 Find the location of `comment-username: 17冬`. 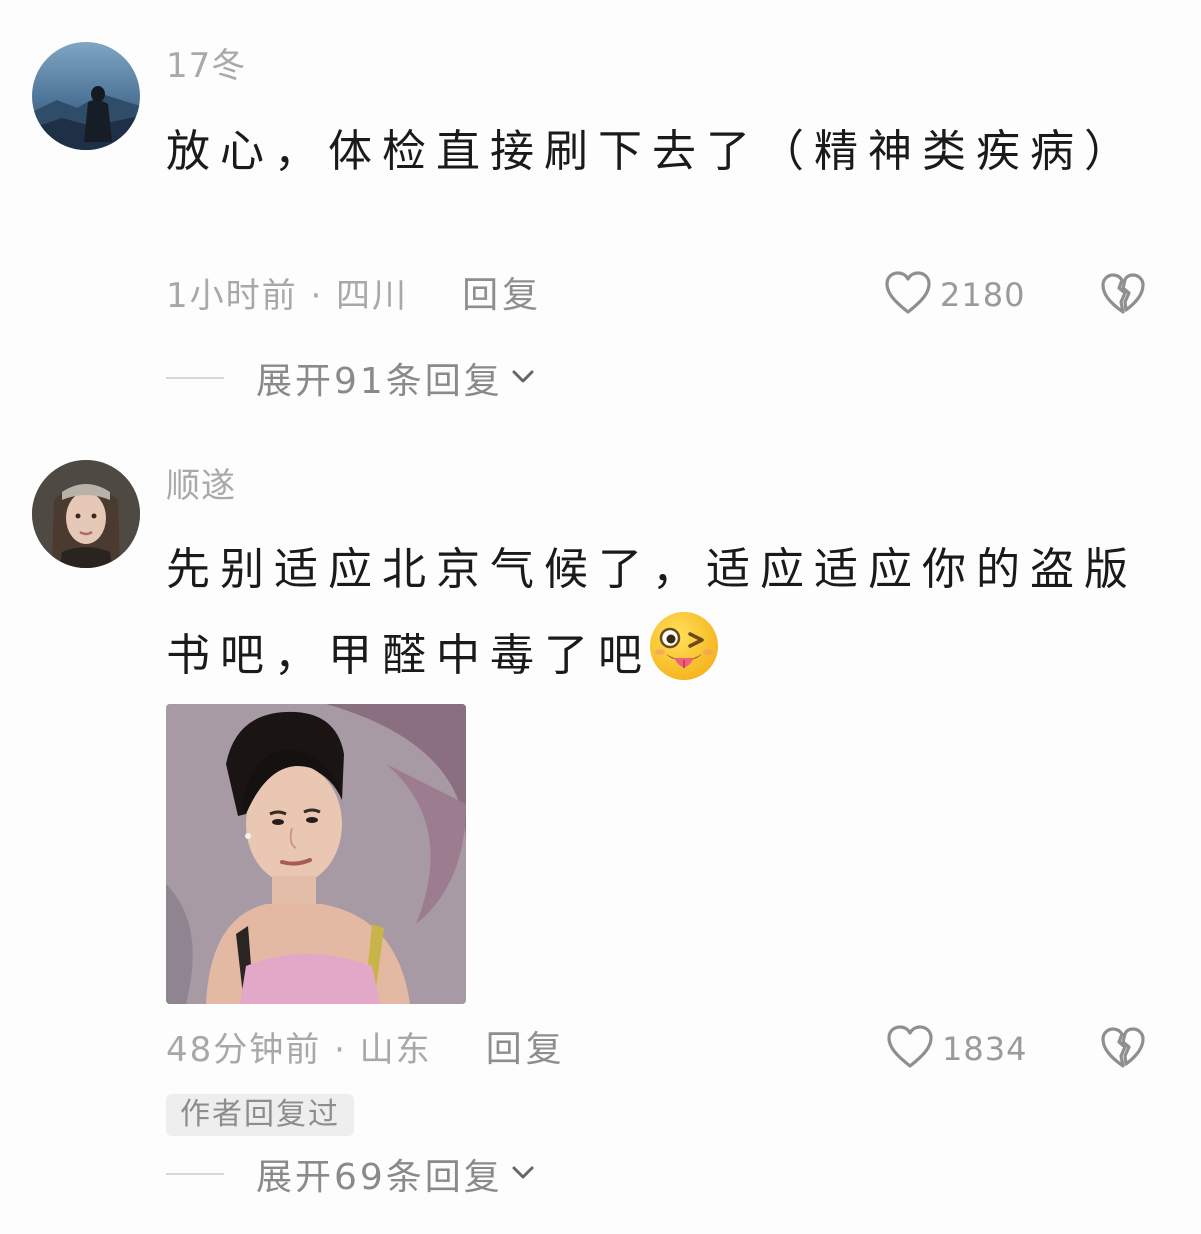

comment-username: 17冬 is located at coordinates (659, 66).